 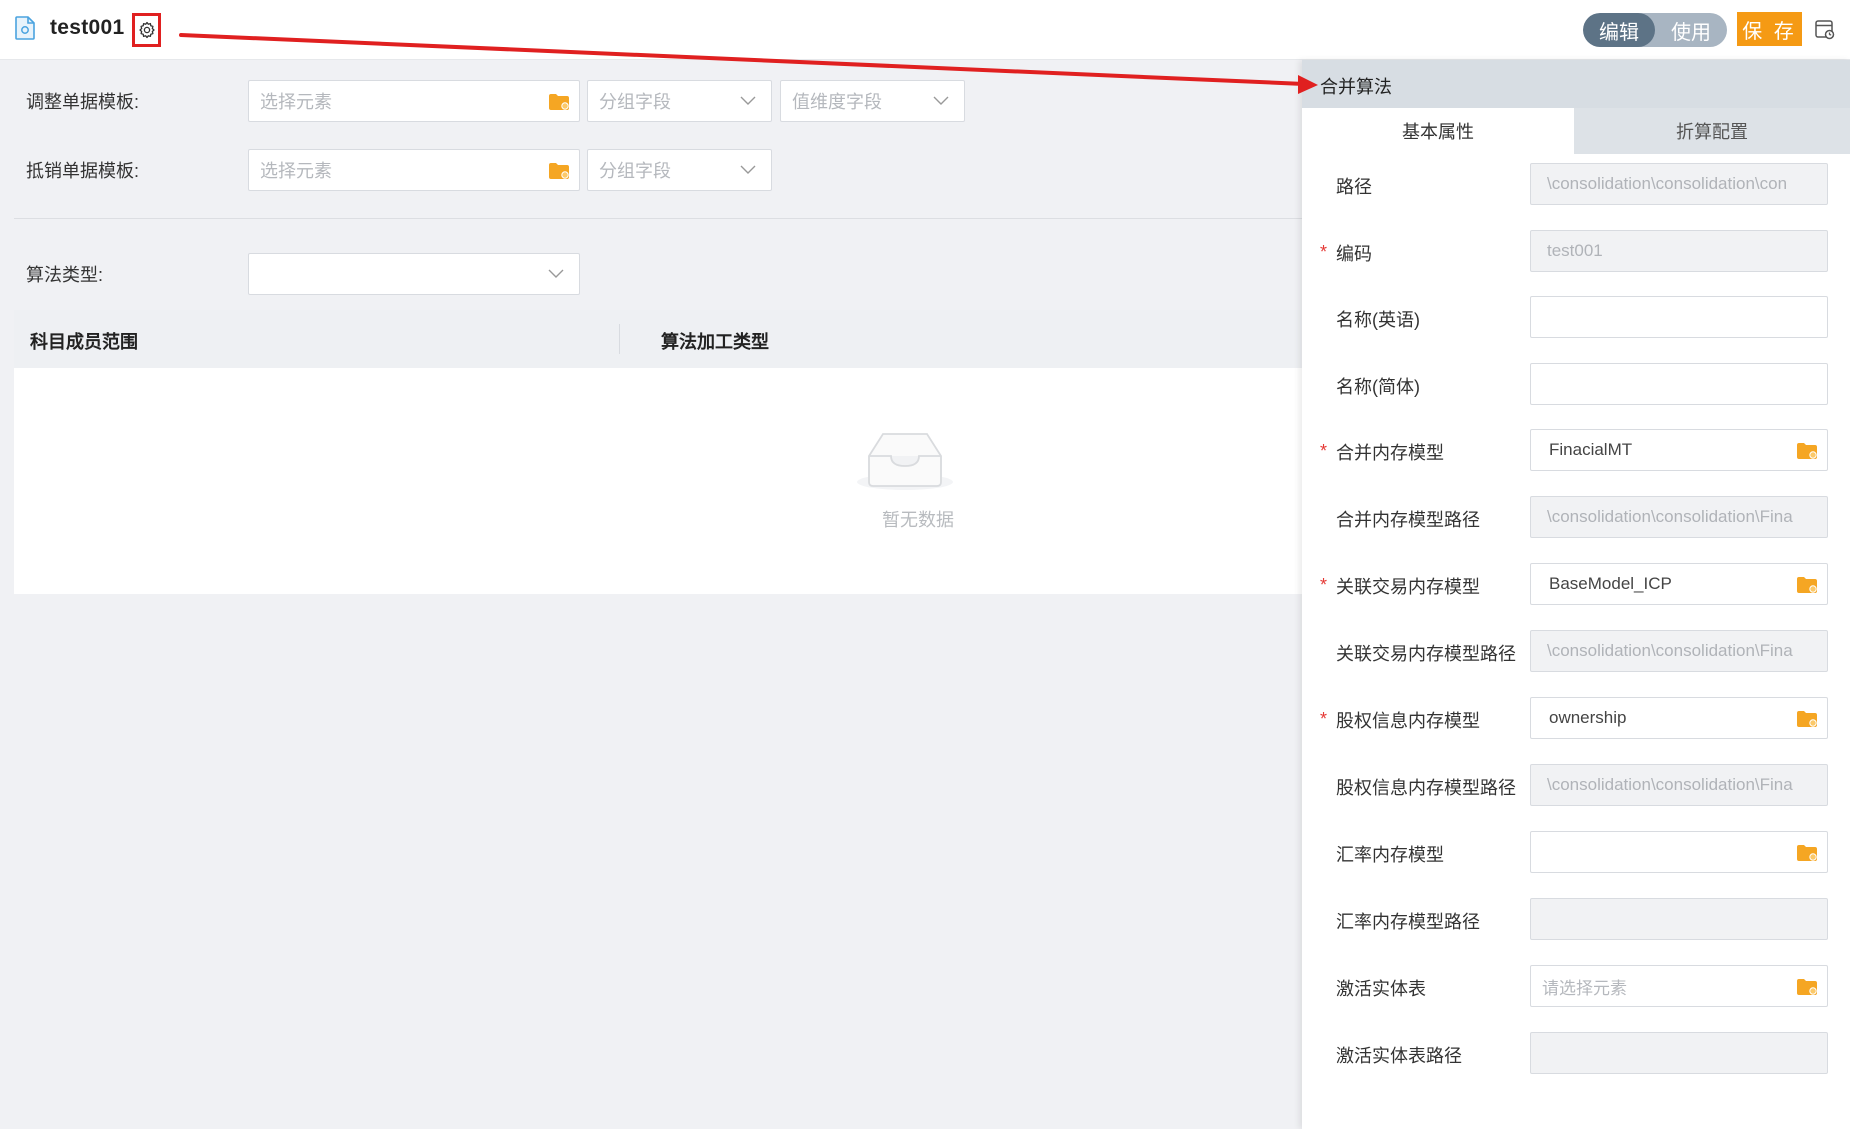 I want to click on tab-translation-config: 折算配置, so click(x=1712, y=131).